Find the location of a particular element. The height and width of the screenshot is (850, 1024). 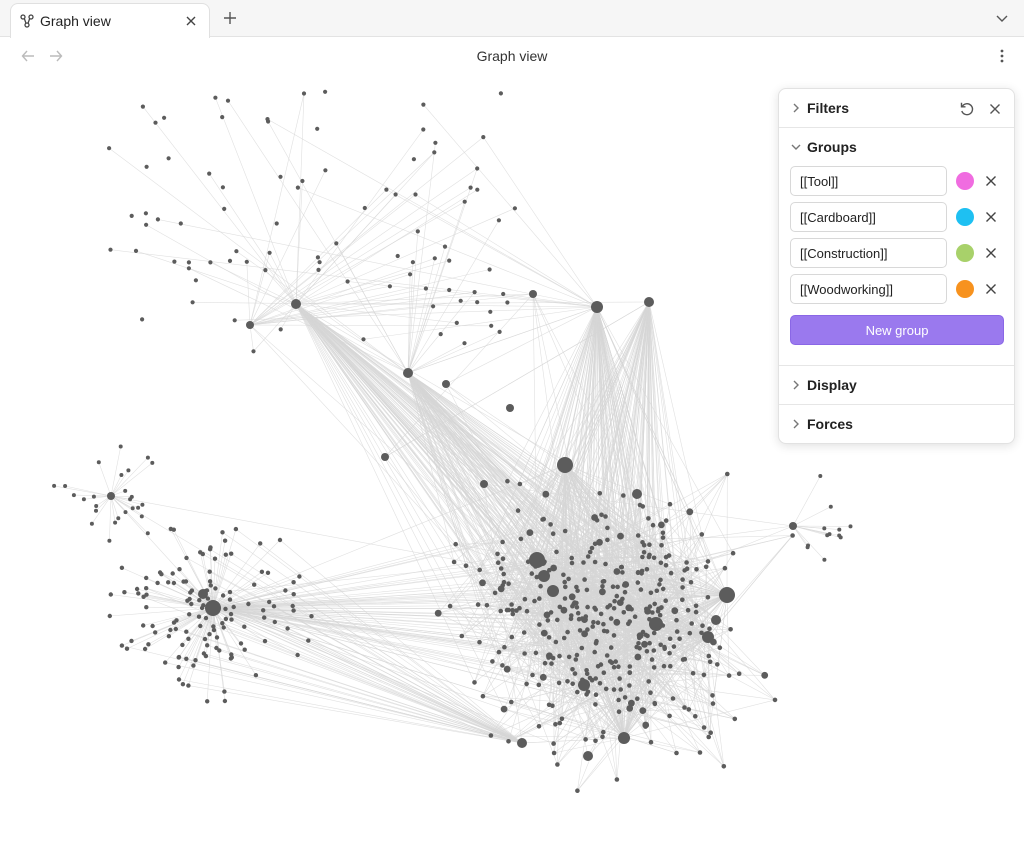

more-options-icon is located at coordinates (1002, 56).